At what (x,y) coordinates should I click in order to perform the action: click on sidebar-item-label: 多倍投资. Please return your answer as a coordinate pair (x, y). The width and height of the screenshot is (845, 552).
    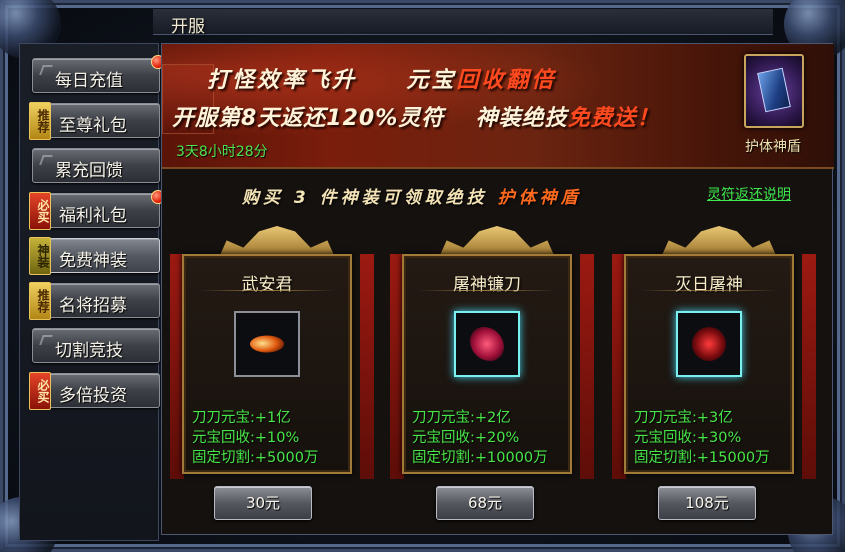
    Looking at the image, I should click on (93, 396).